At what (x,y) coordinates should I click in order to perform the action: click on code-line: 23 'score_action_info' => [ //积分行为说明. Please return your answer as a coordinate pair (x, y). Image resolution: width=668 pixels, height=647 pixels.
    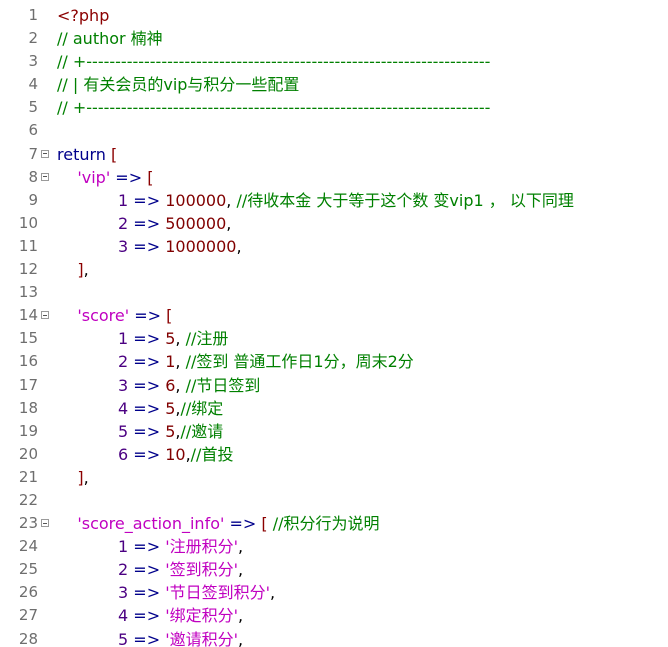
    Looking at the image, I should click on (334, 523).